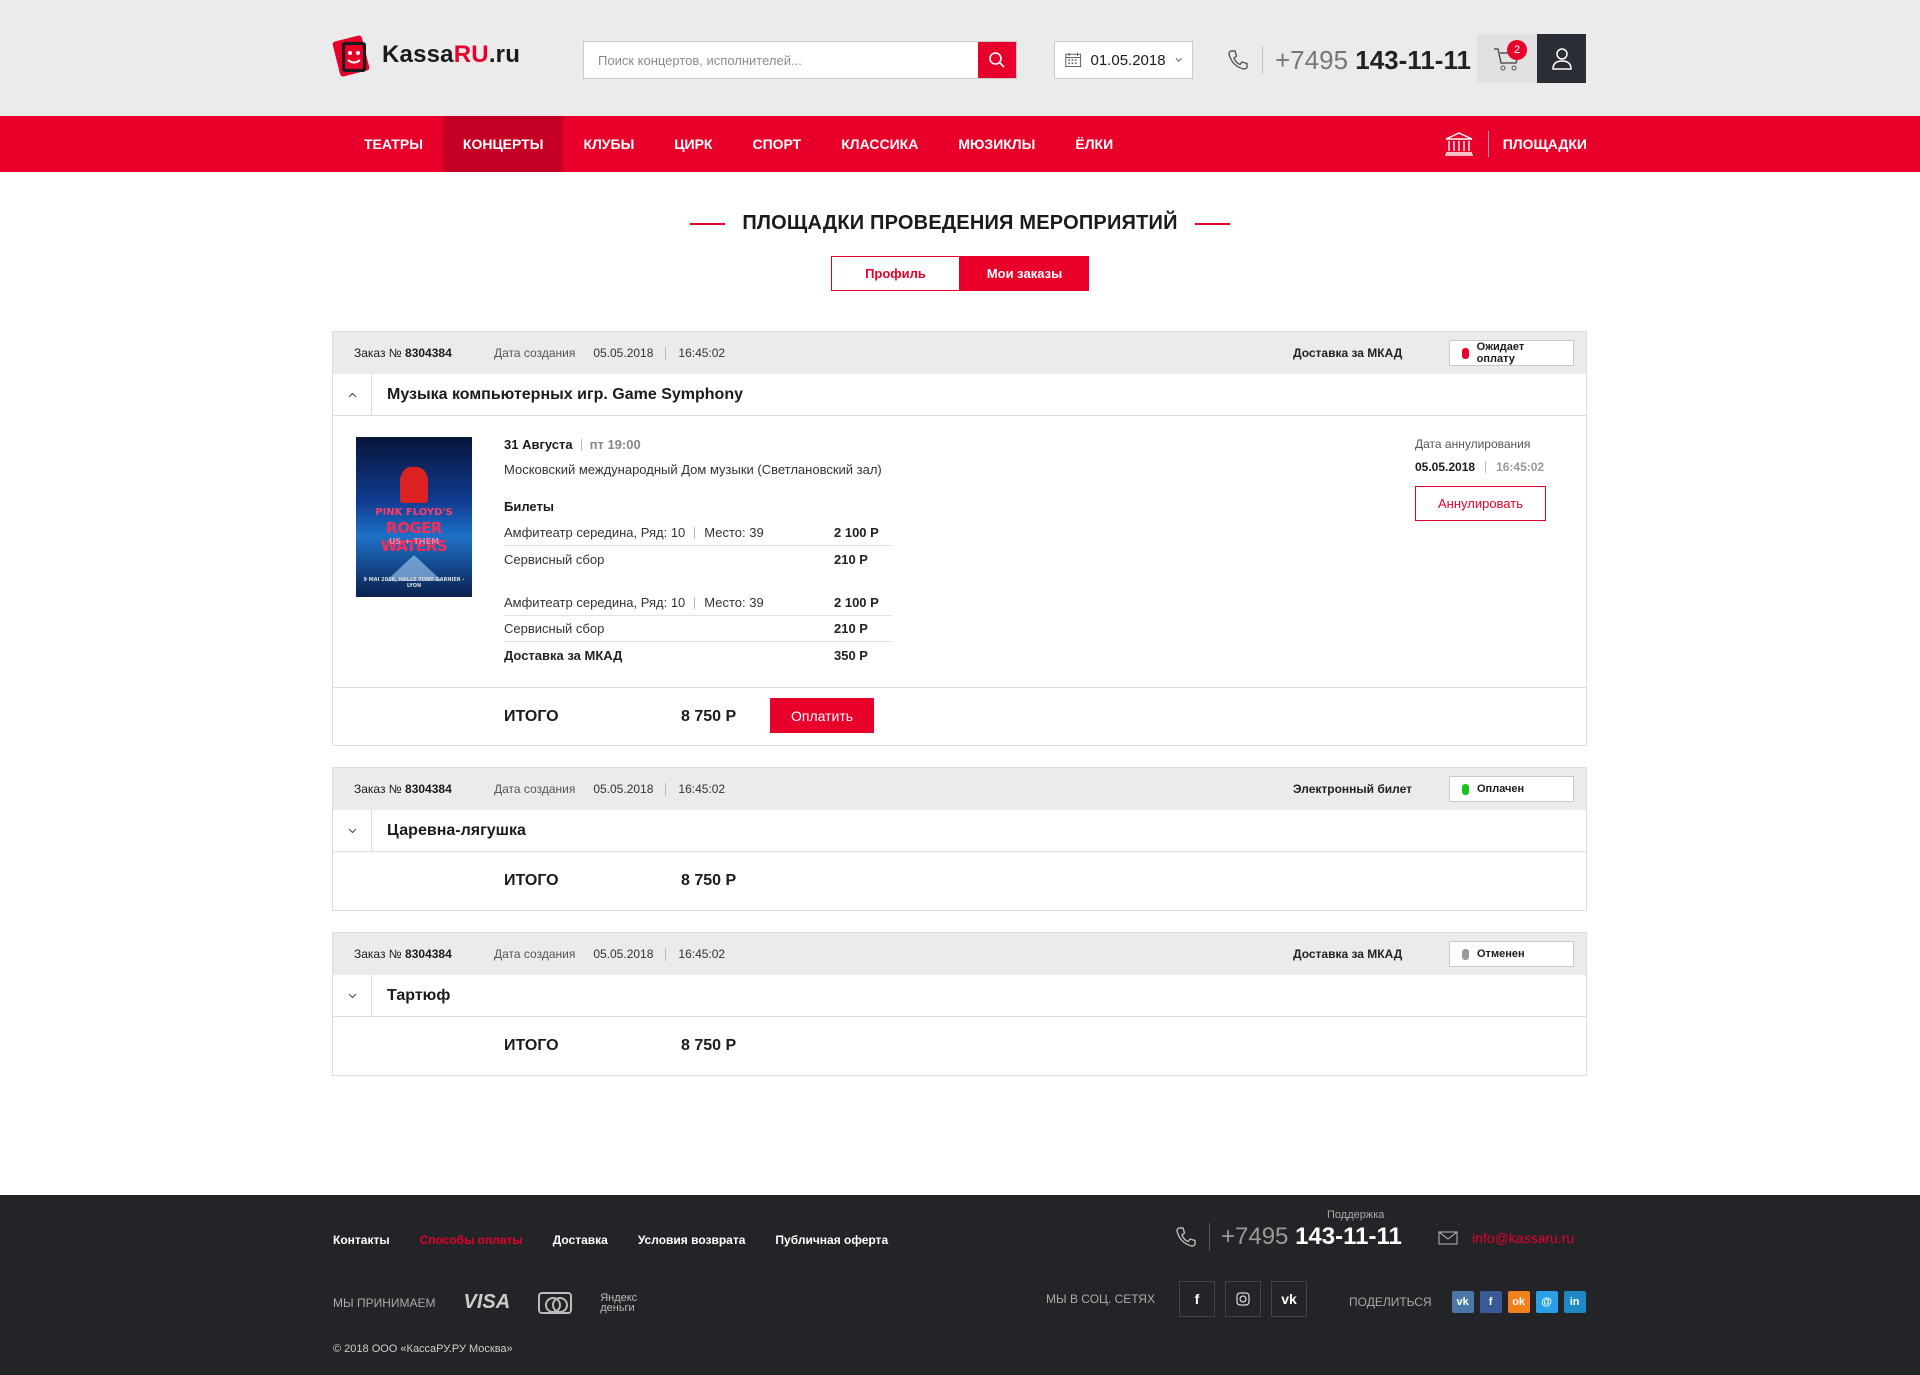 The height and width of the screenshot is (1375, 1920). Describe the element at coordinates (384, 1302) in the screenshot. I see `accept-label: МЫ ПРИНИМАЕМ` at that location.